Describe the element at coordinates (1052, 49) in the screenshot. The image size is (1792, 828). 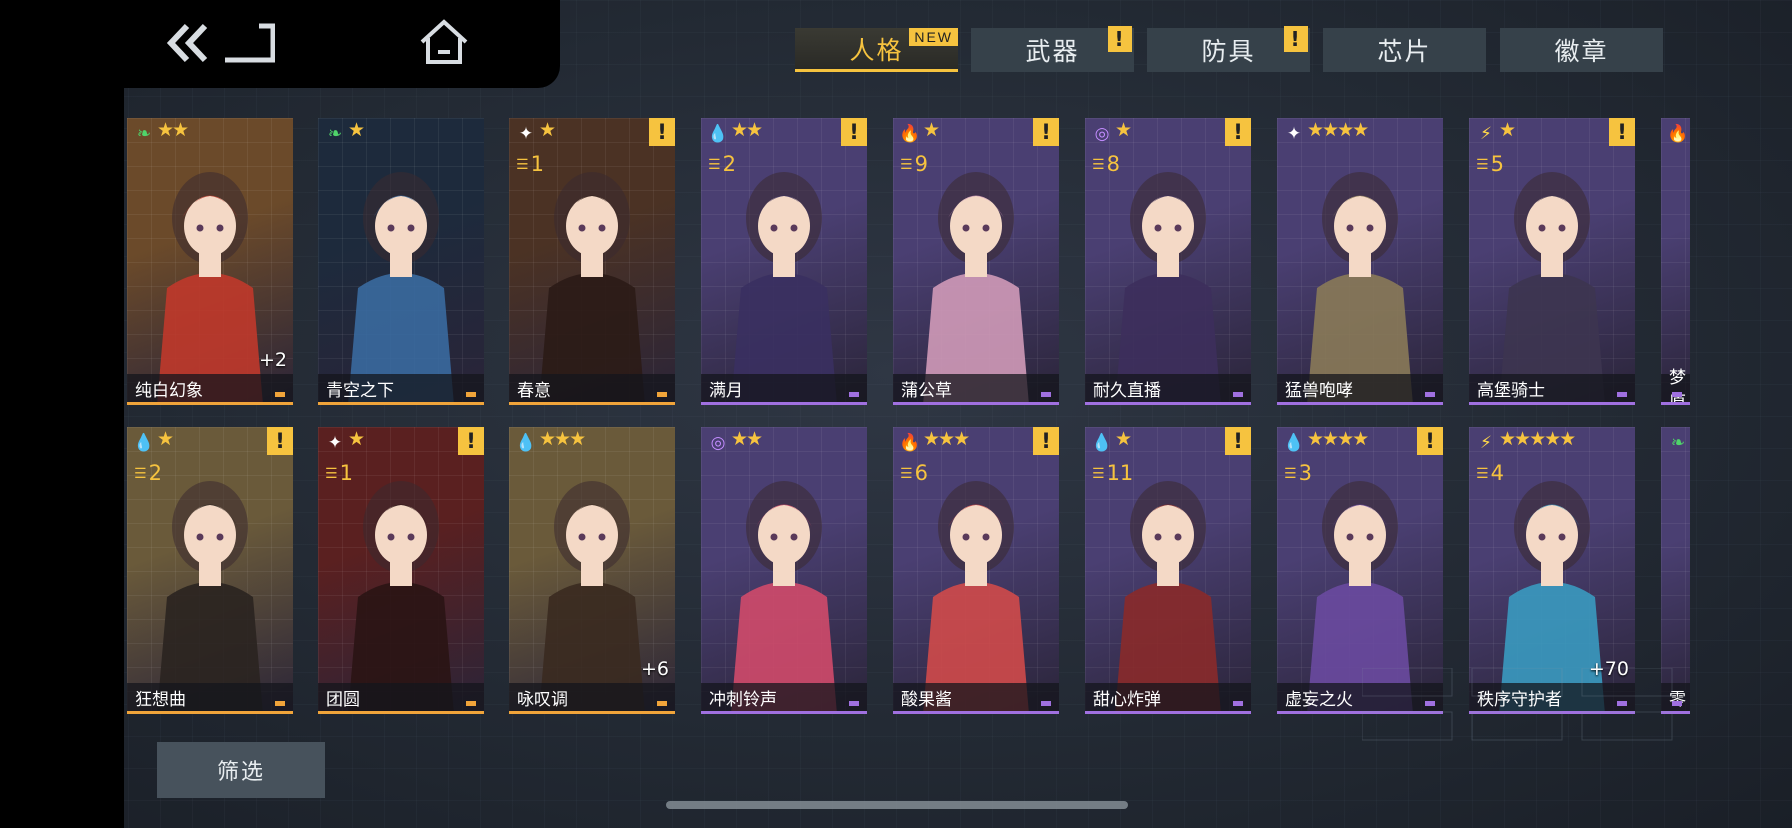
I see `tab-1: 武器!` at that location.